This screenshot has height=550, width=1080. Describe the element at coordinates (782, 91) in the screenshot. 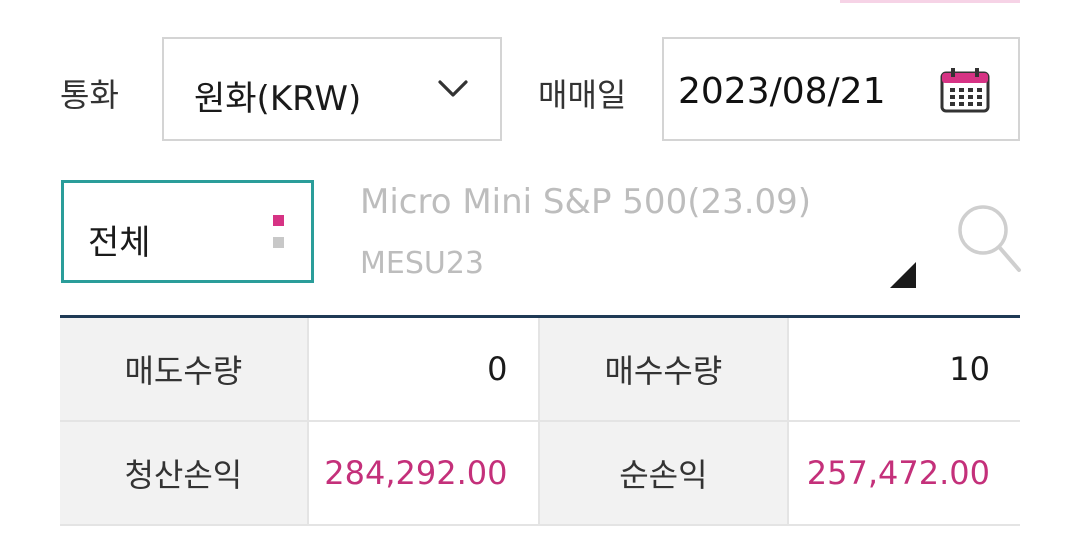

I see `trade-date-value: 2023/08/21` at that location.